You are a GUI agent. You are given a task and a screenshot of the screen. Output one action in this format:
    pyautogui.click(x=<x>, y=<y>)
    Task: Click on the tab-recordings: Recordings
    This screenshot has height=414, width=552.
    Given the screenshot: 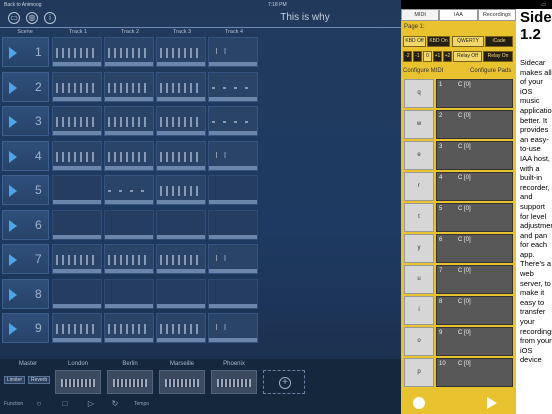 What is the action you would take?
    pyautogui.click(x=496, y=15)
    